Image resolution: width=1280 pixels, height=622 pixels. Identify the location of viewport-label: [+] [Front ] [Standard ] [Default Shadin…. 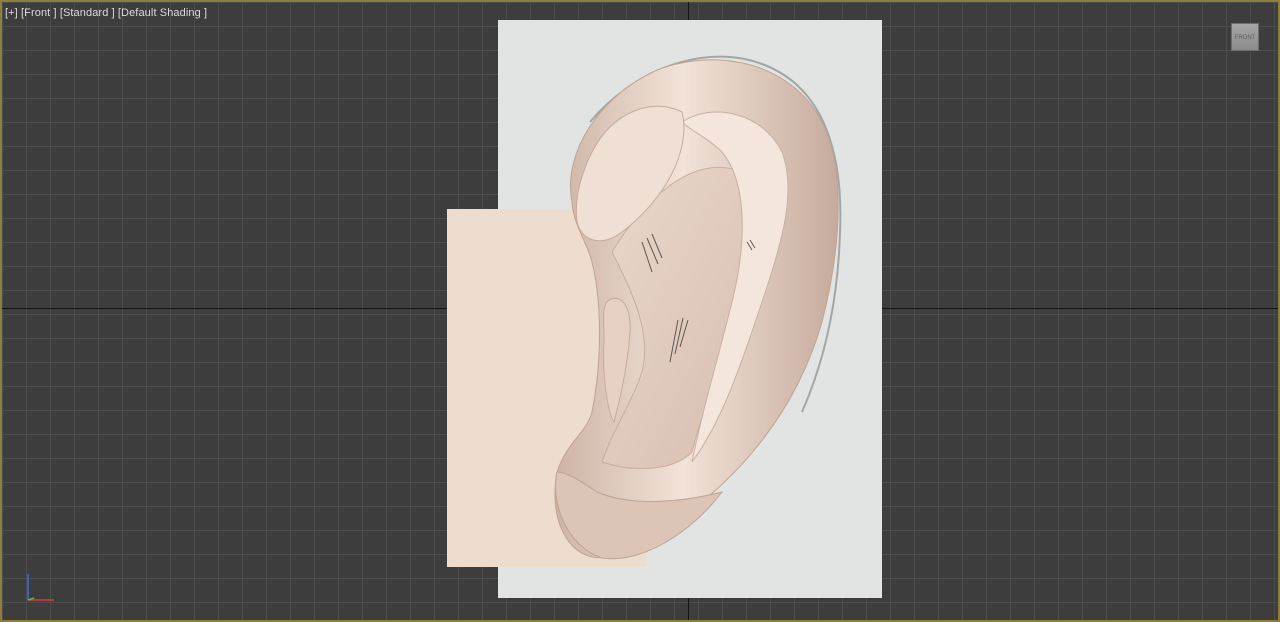
(106, 13).